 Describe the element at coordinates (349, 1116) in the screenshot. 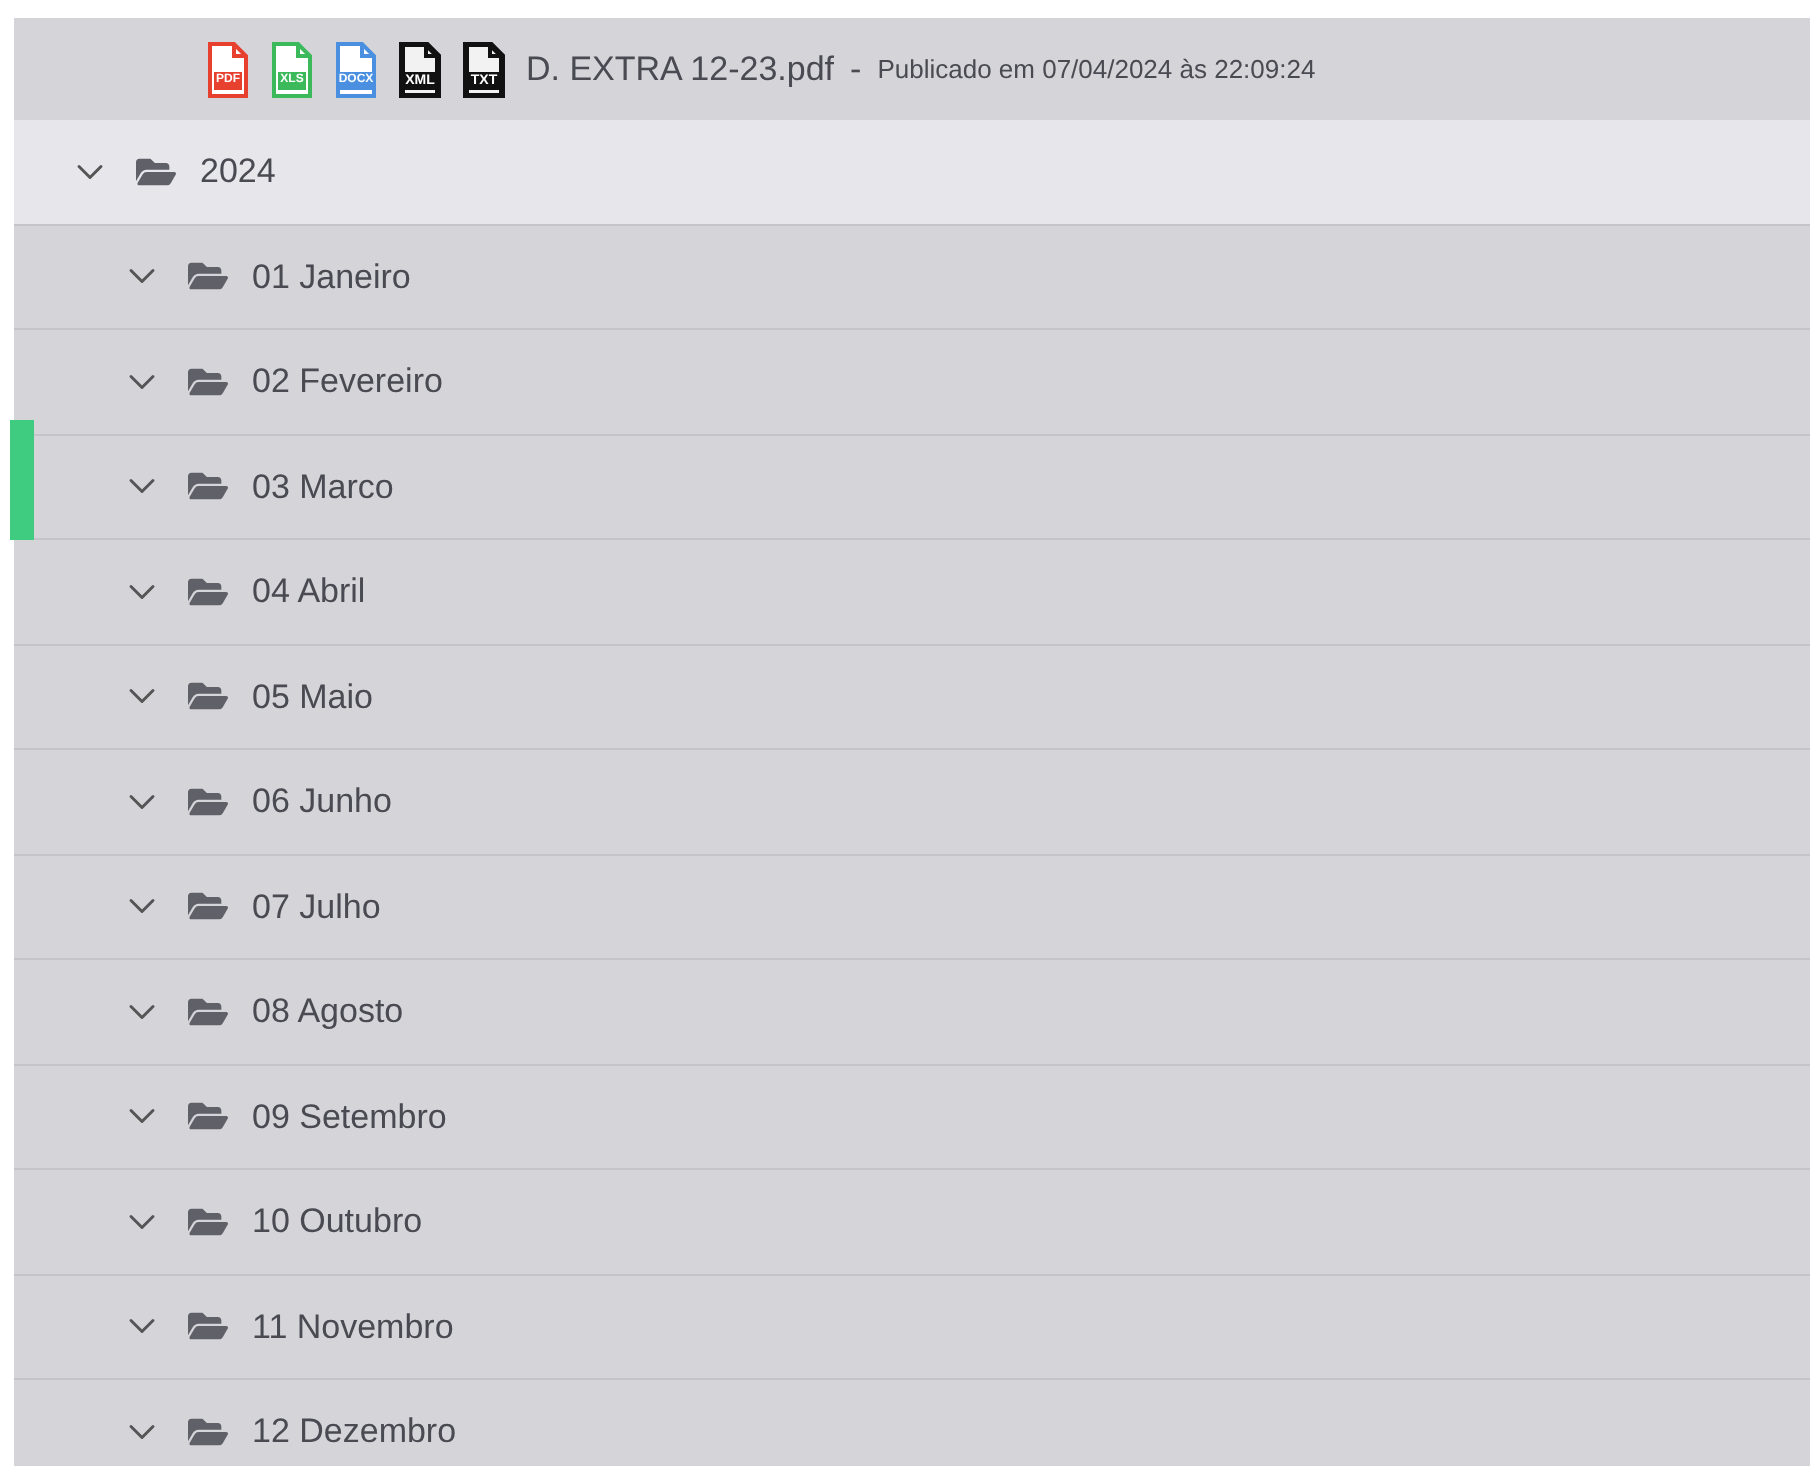

I see `folder-label: 09 Setembro` at that location.